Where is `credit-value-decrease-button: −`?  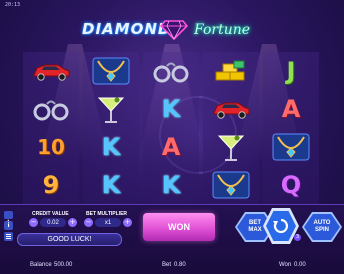 credit-value-decrease-button: − is located at coordinates (33, 222).